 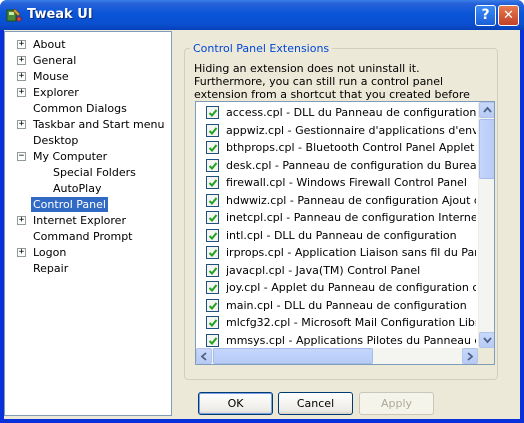 What do you see at coordinates (50, 252) in the screenshot?
I see `tree-item-label: Logon` at bounding box center [50, 252].